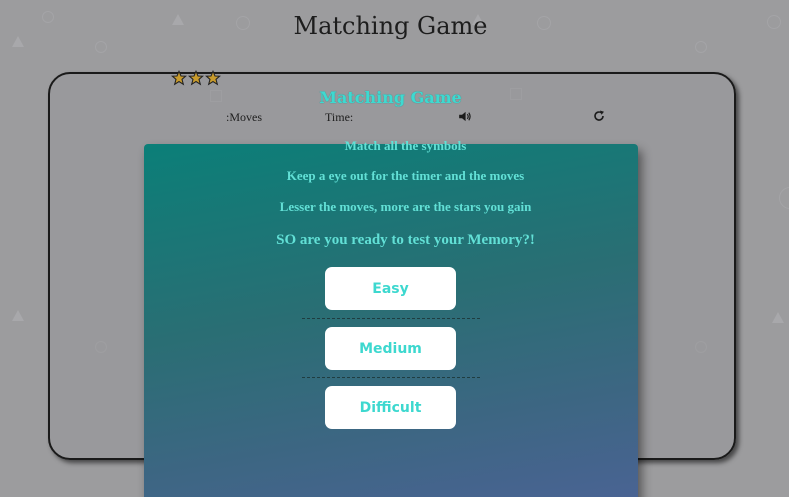  What do you see at coordinates (390, 348) in the screenshot?
I see `medium-button: Medium` at bounding box center [390, 348].